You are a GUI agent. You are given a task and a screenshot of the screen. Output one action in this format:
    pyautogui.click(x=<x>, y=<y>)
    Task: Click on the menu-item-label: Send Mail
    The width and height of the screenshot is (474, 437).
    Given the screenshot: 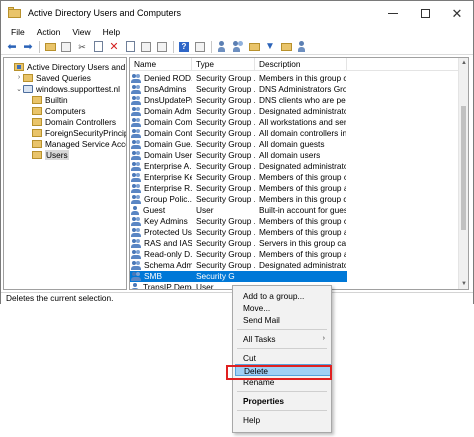 What is the action you would take?
    pyautogui.click(x=261, y=320)
    